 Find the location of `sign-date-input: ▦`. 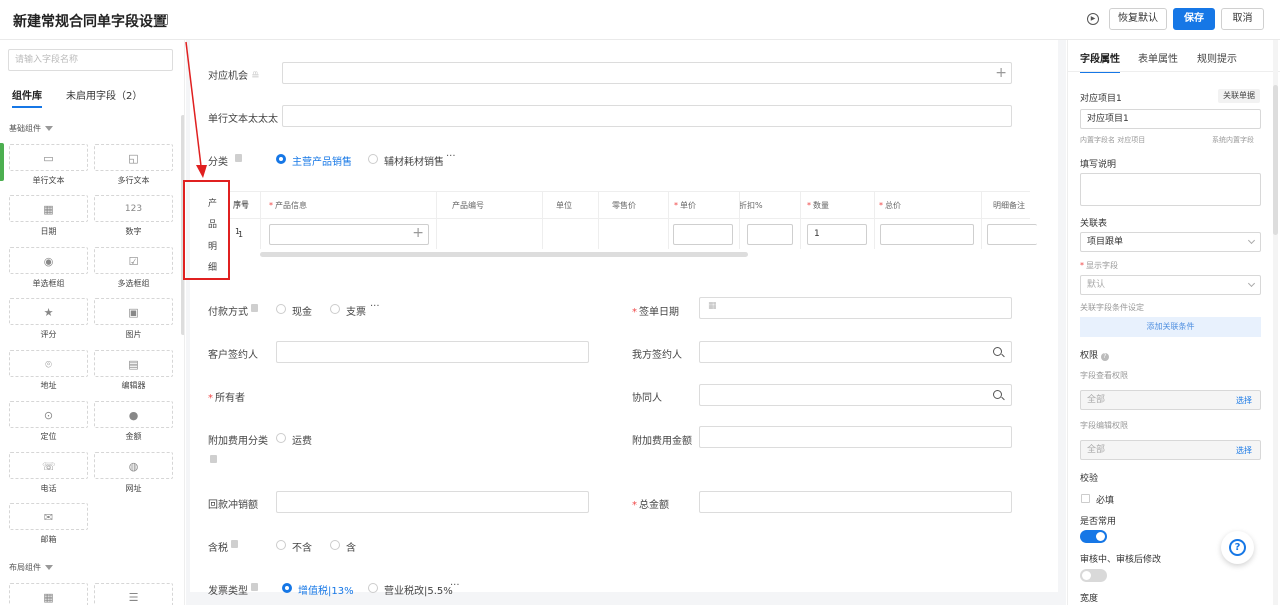

sign-date-input: ▦ is located at coordinates (855, 308).